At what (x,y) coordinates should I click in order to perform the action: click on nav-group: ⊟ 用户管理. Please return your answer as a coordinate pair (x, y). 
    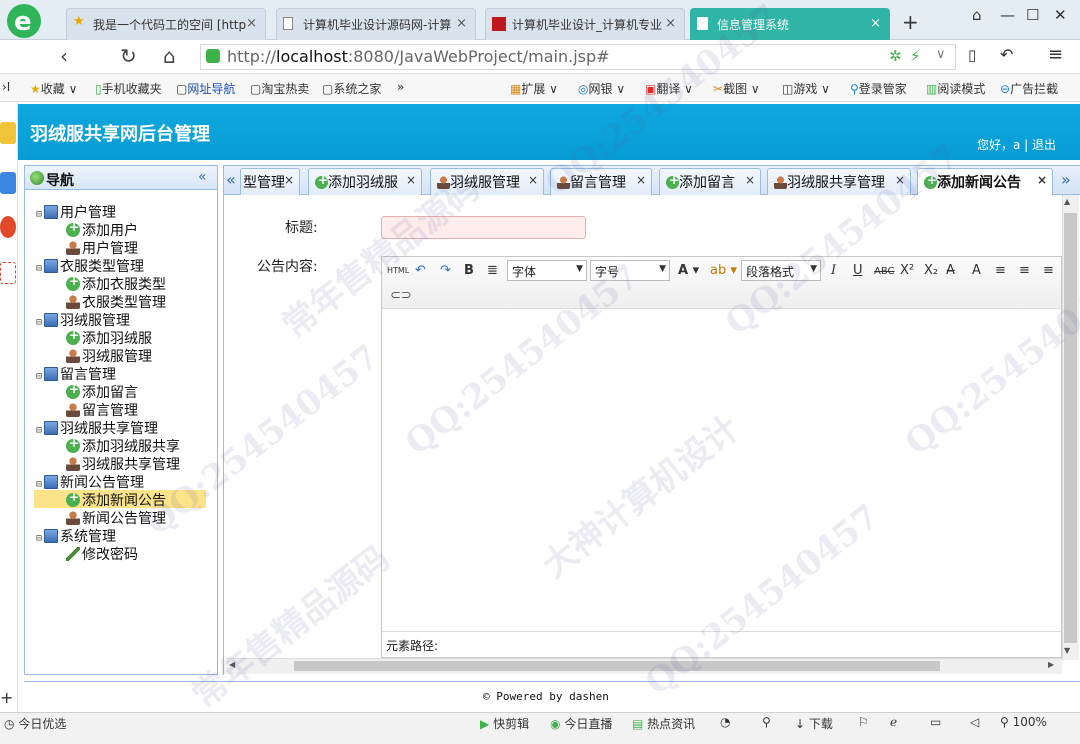
    Looking at the image, I should click on (76, 212).